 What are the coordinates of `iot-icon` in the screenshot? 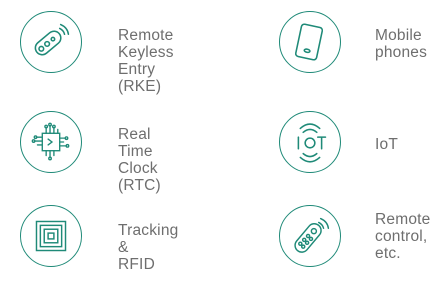 It's located at (312, 143).